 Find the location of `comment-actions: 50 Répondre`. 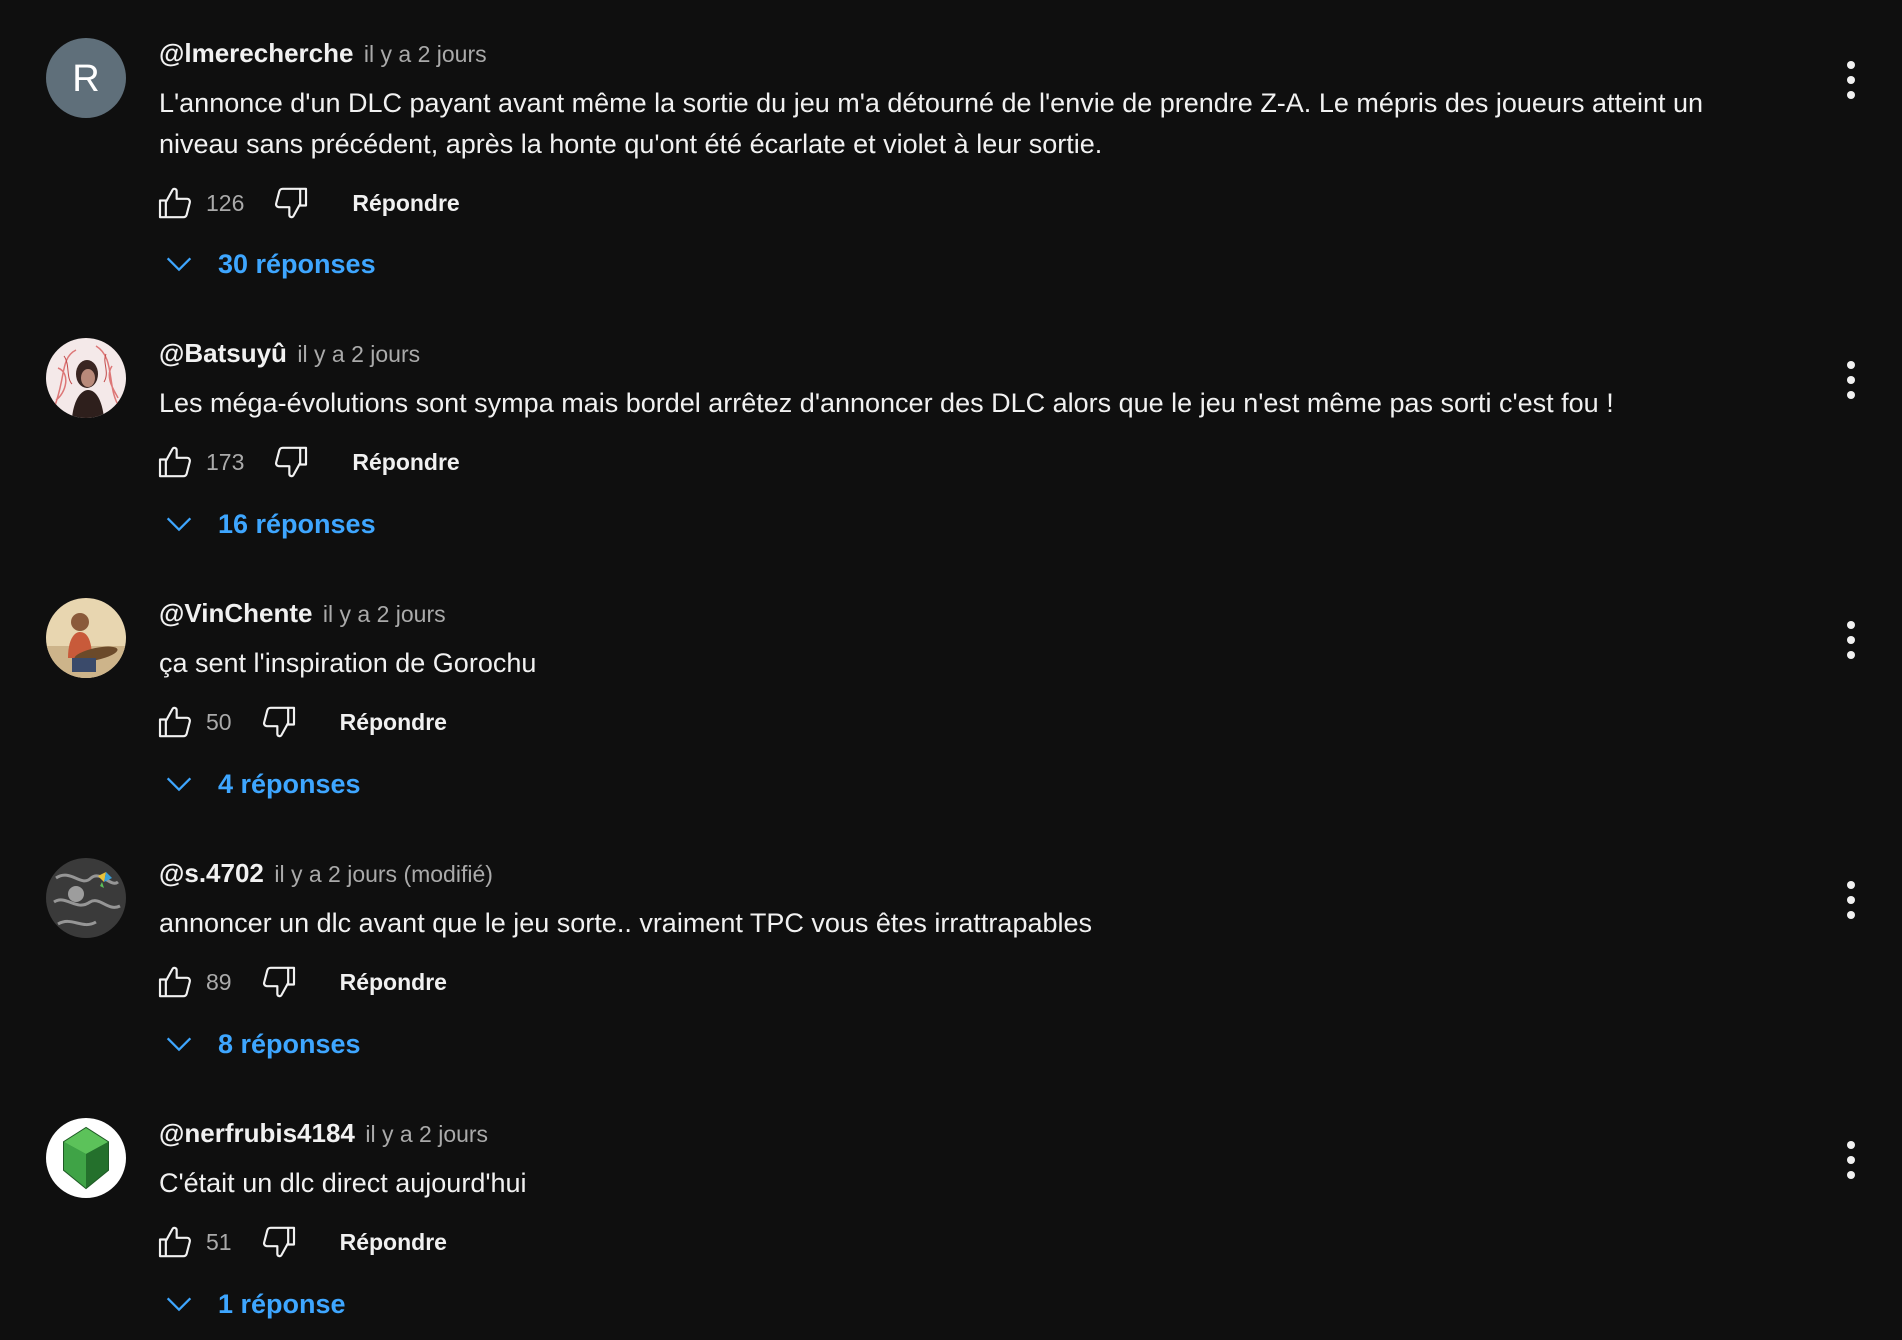

comment-actions: 50 Répondre is located at coordinates (300, 722).